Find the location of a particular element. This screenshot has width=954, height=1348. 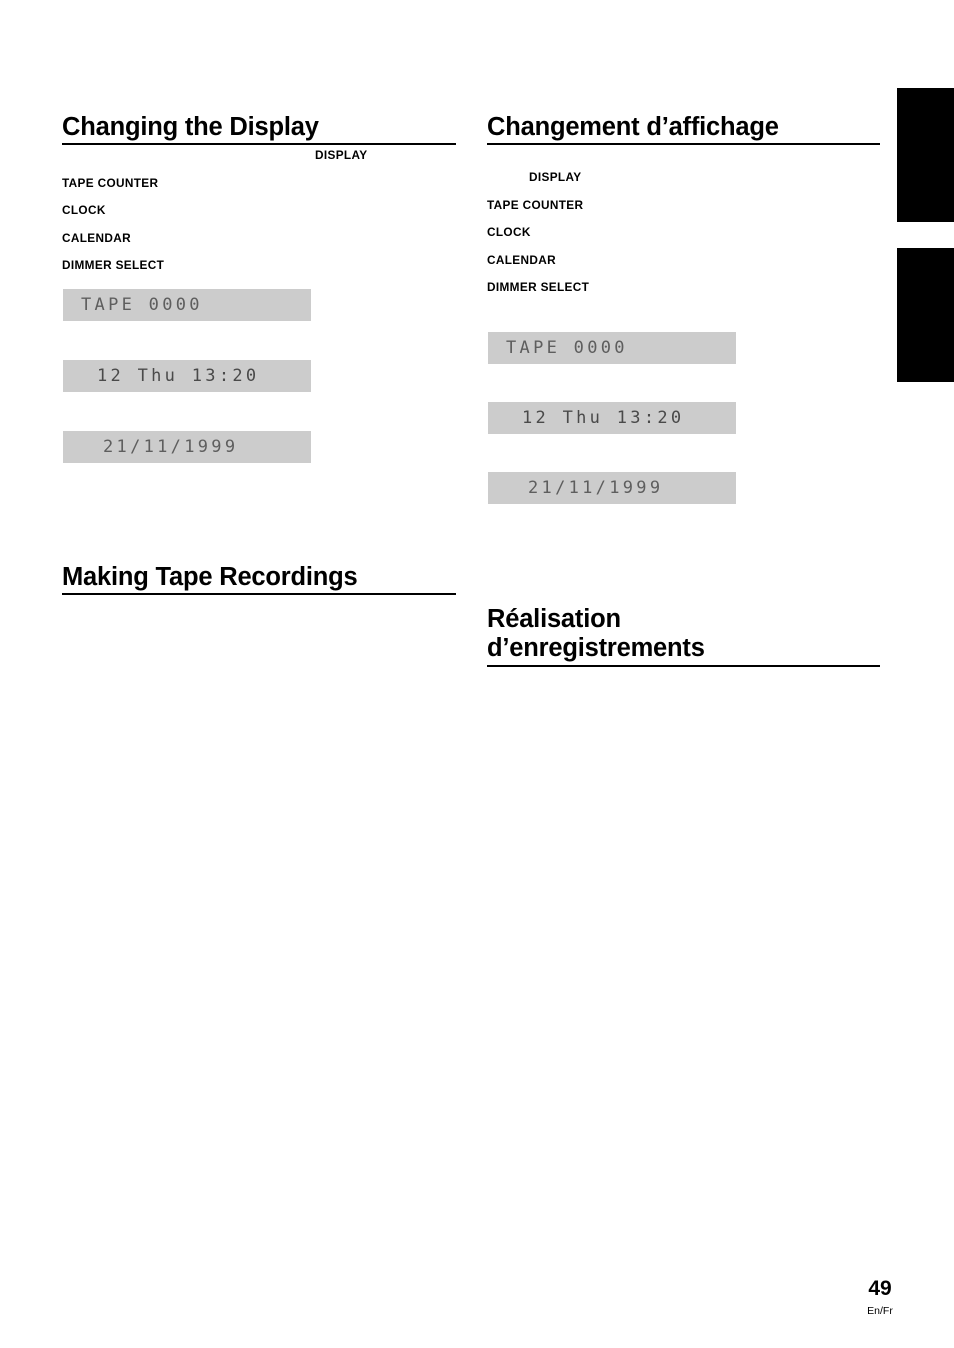

heading-changing-the-display-text: Changing the Display is located at coordinates (190, 126).